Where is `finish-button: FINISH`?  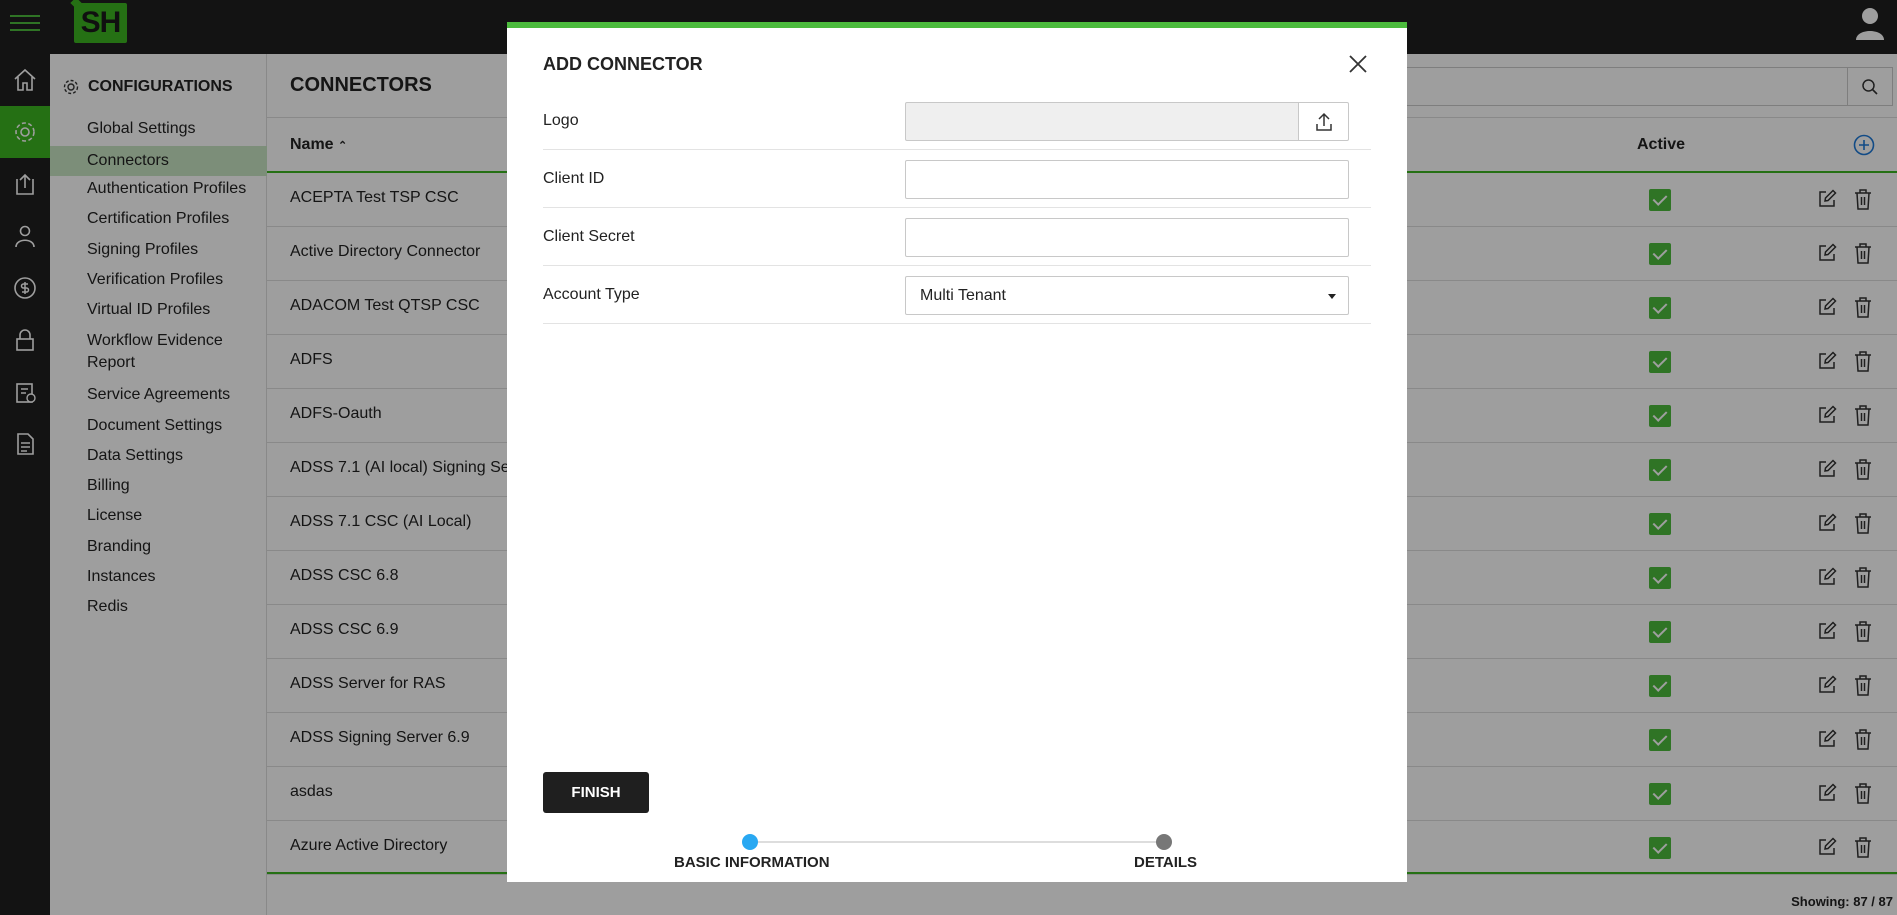 finish-button: FINISH is located at coordinates (596, 792).